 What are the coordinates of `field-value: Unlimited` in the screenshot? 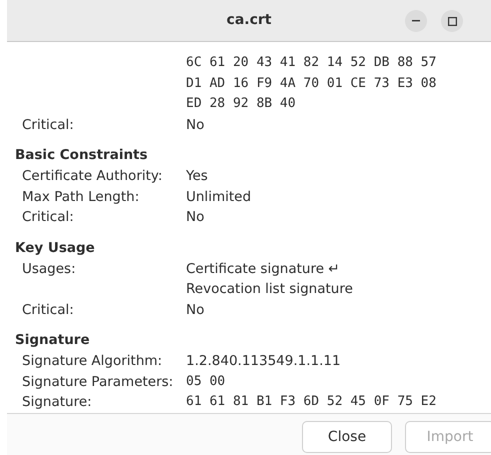 It's located at (219, 197).